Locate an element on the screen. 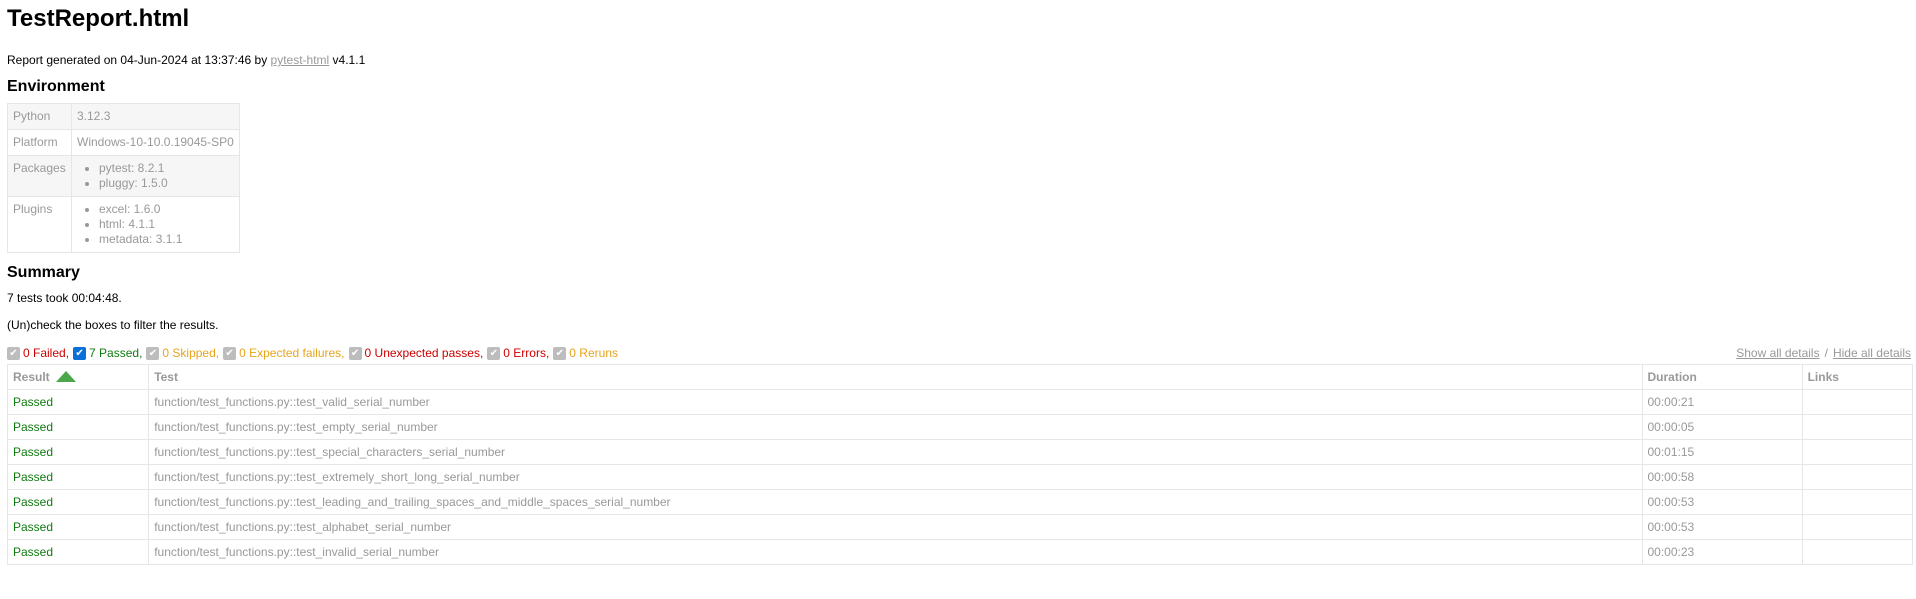 The width and height of the screenshot is (1916, 599). filter-label: 0 Reruns is located at coordinates (593, 353).